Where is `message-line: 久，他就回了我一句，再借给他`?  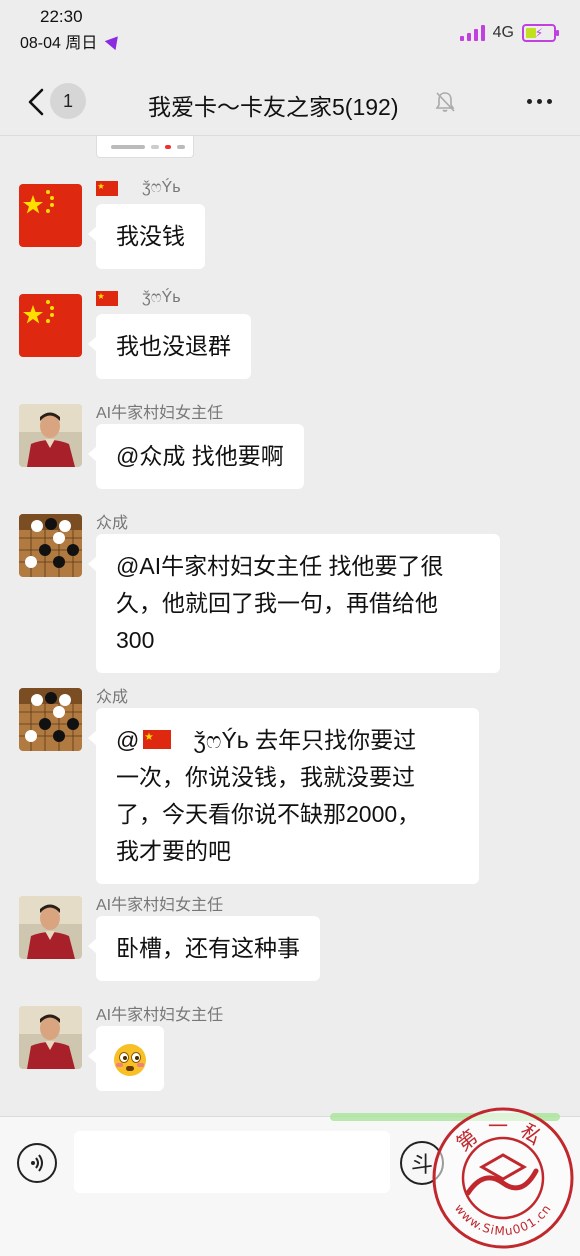 message-line: 久，他就回了我一句，再借给他 is located at coordinates (277, 603).